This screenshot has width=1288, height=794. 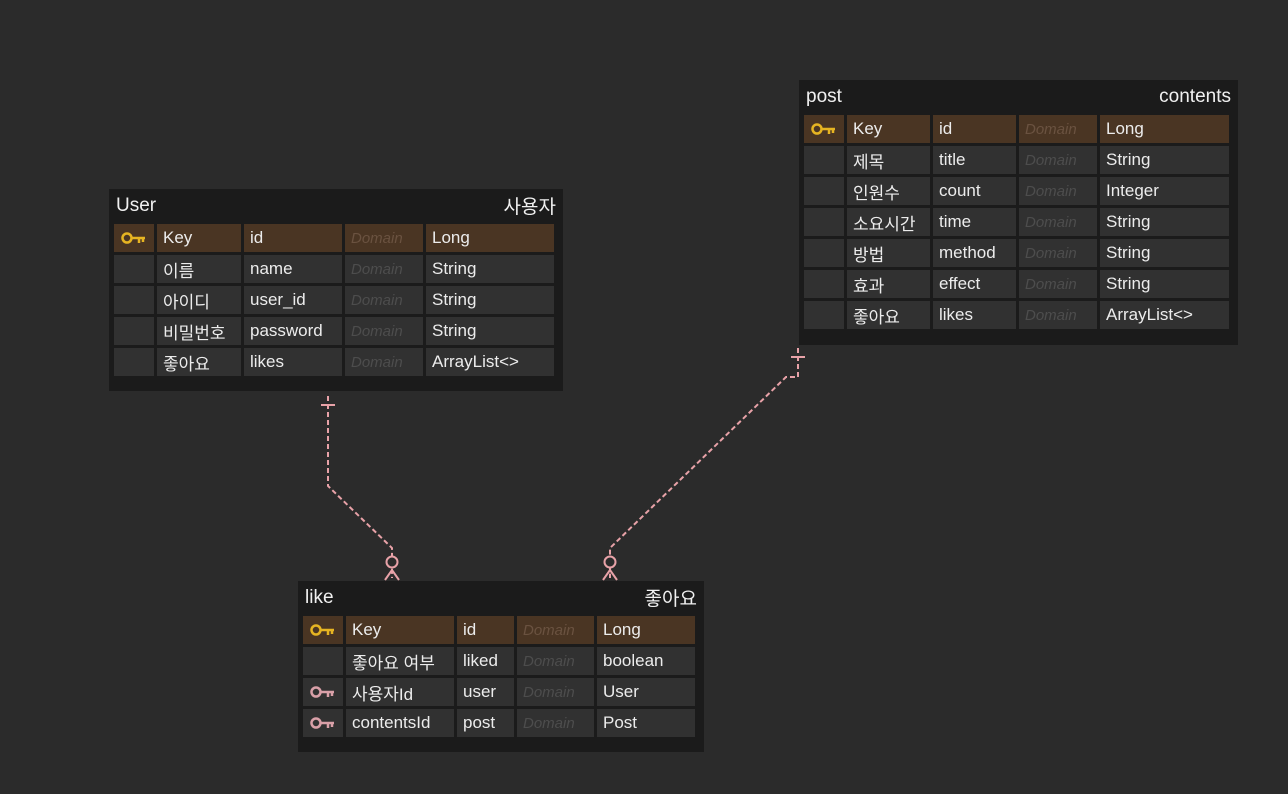 I want to click on column-row: 좋아요 여부 liked Domain boolean, so click(x=501, y=661).